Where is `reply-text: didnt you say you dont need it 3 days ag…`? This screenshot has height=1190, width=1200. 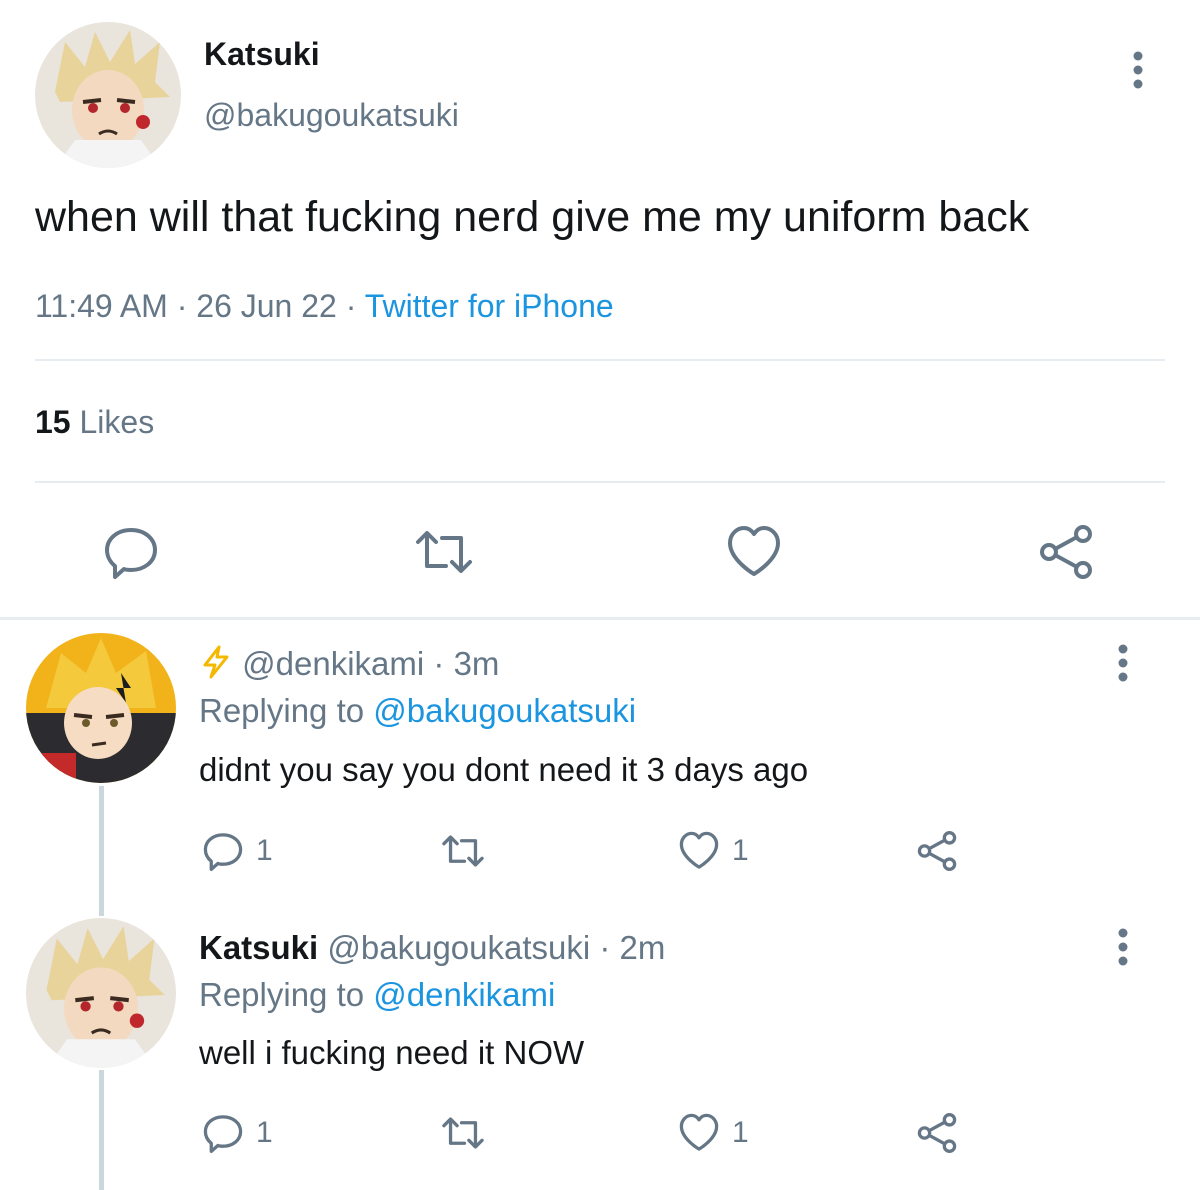 reply-text: didnt you say you dont need it 3 days ag… is located at coordinates (504, 769).